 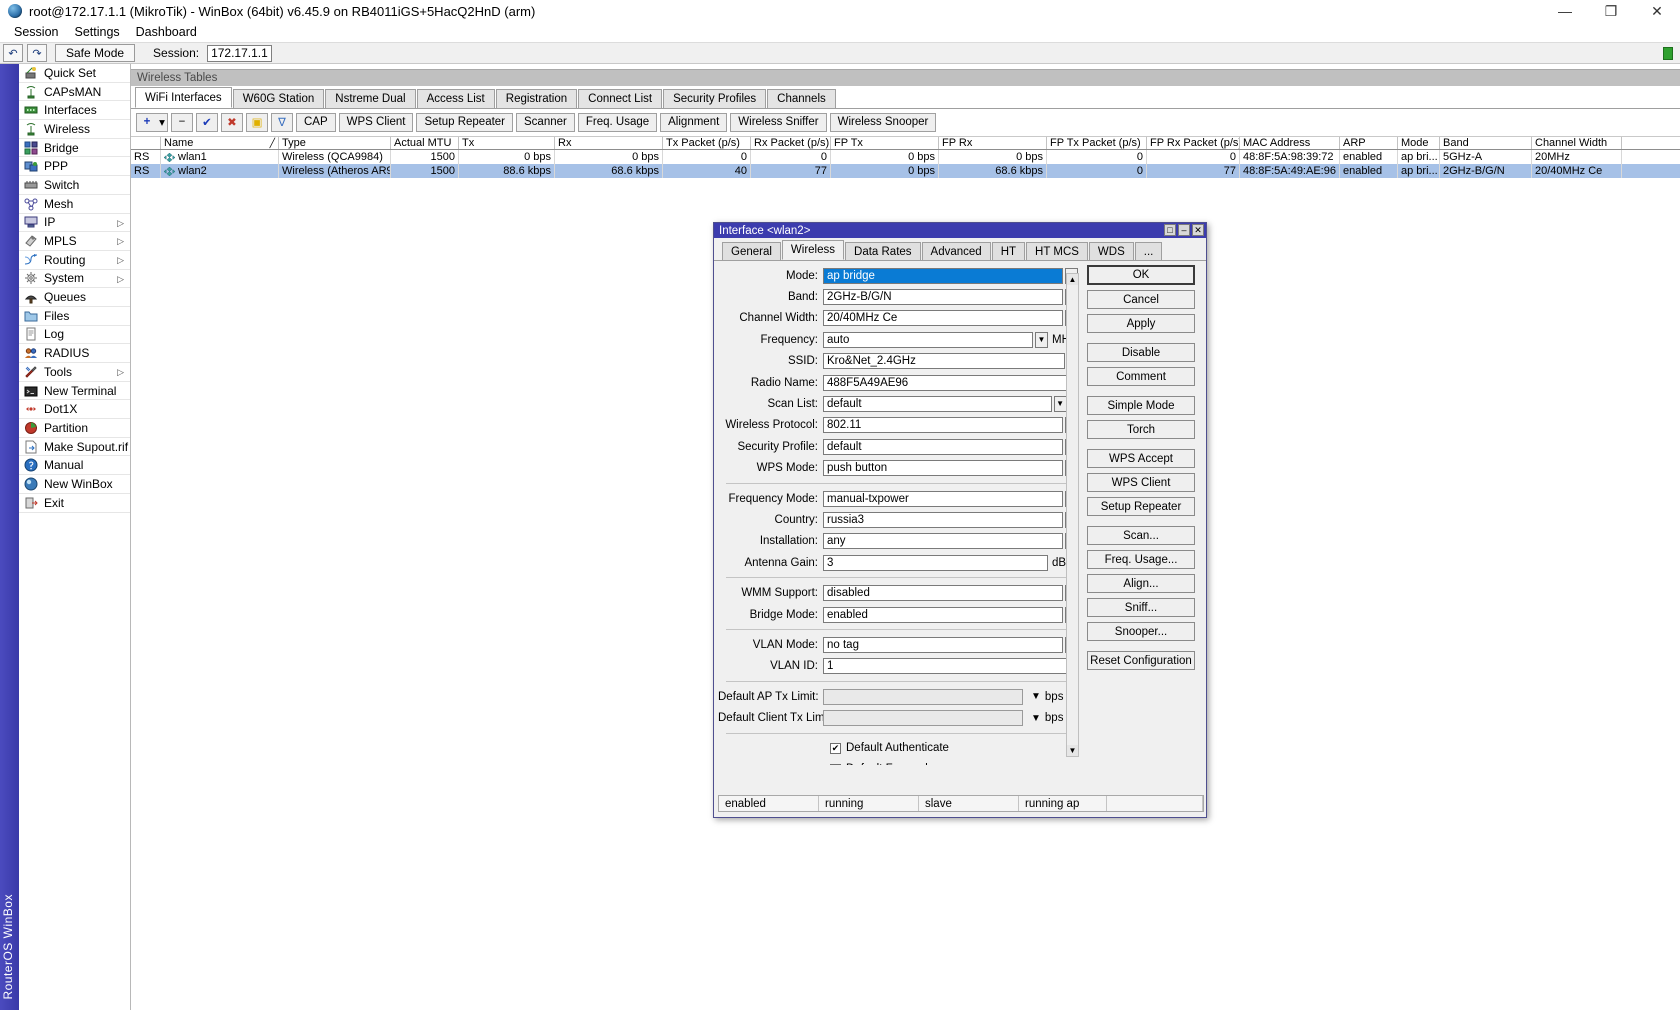 I want to click on sidebar-item-new-terminal: New Terminal, so click(x=74, y=391).